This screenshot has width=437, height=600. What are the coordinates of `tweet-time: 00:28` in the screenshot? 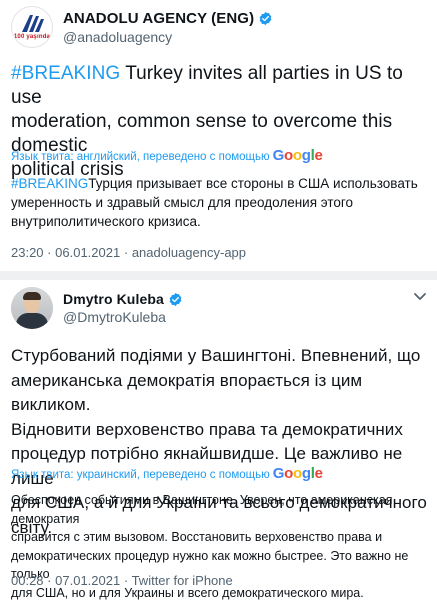 It's located at (27, 580).